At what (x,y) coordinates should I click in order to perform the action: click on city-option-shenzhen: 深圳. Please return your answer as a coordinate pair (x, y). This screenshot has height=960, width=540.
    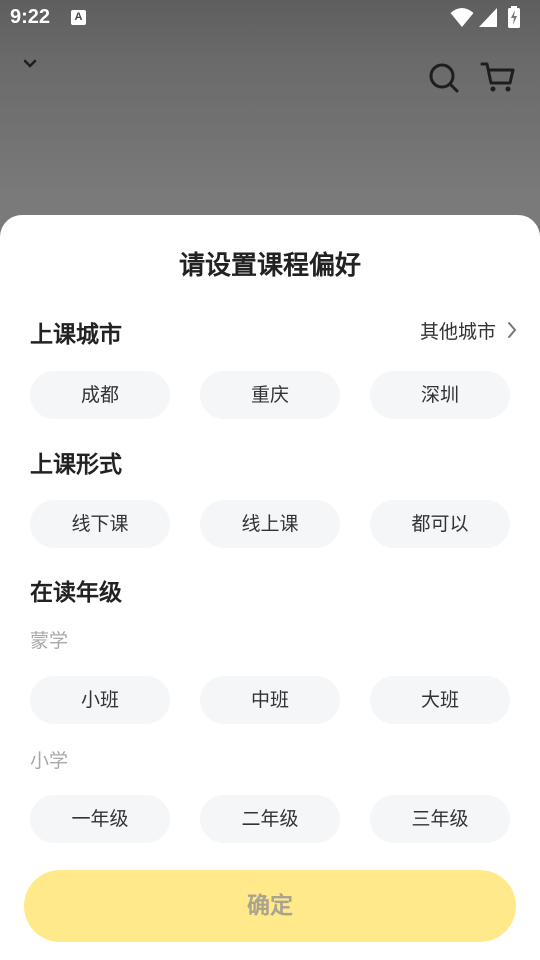
    Looking at the image, I should click on (440, 395).